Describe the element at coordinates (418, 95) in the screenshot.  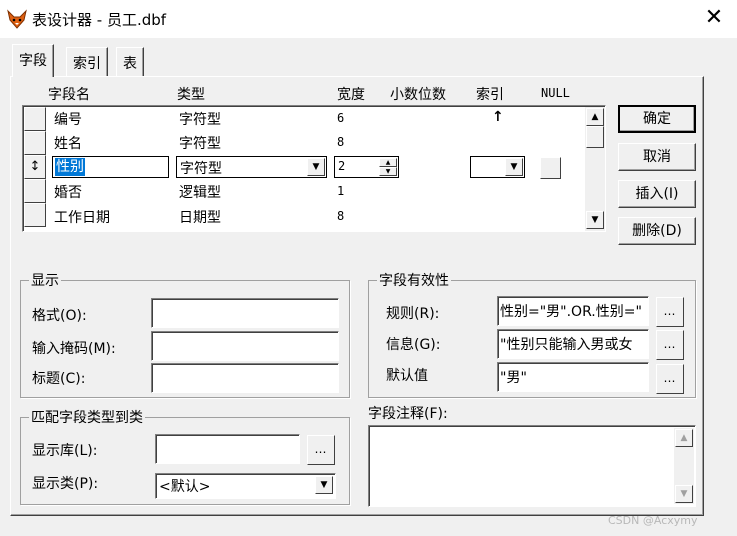
I see `column-header-decimals: 小数位数` at that location.